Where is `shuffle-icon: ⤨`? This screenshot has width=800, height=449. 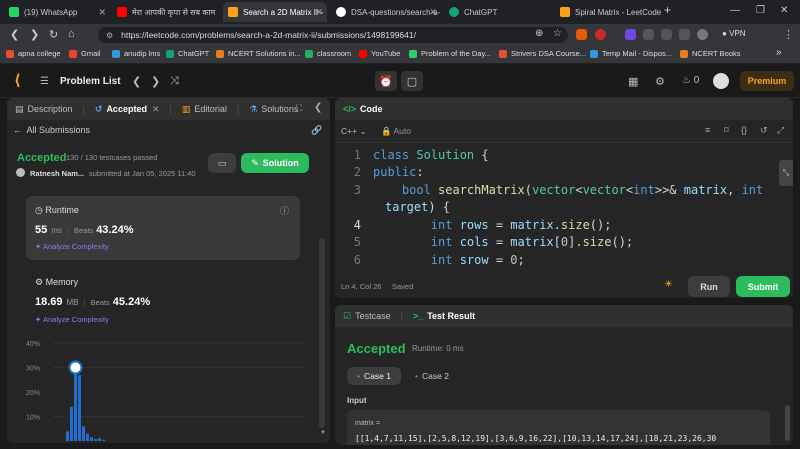
shuffle-icon: ⤨ is located at coordinates (174, 81).